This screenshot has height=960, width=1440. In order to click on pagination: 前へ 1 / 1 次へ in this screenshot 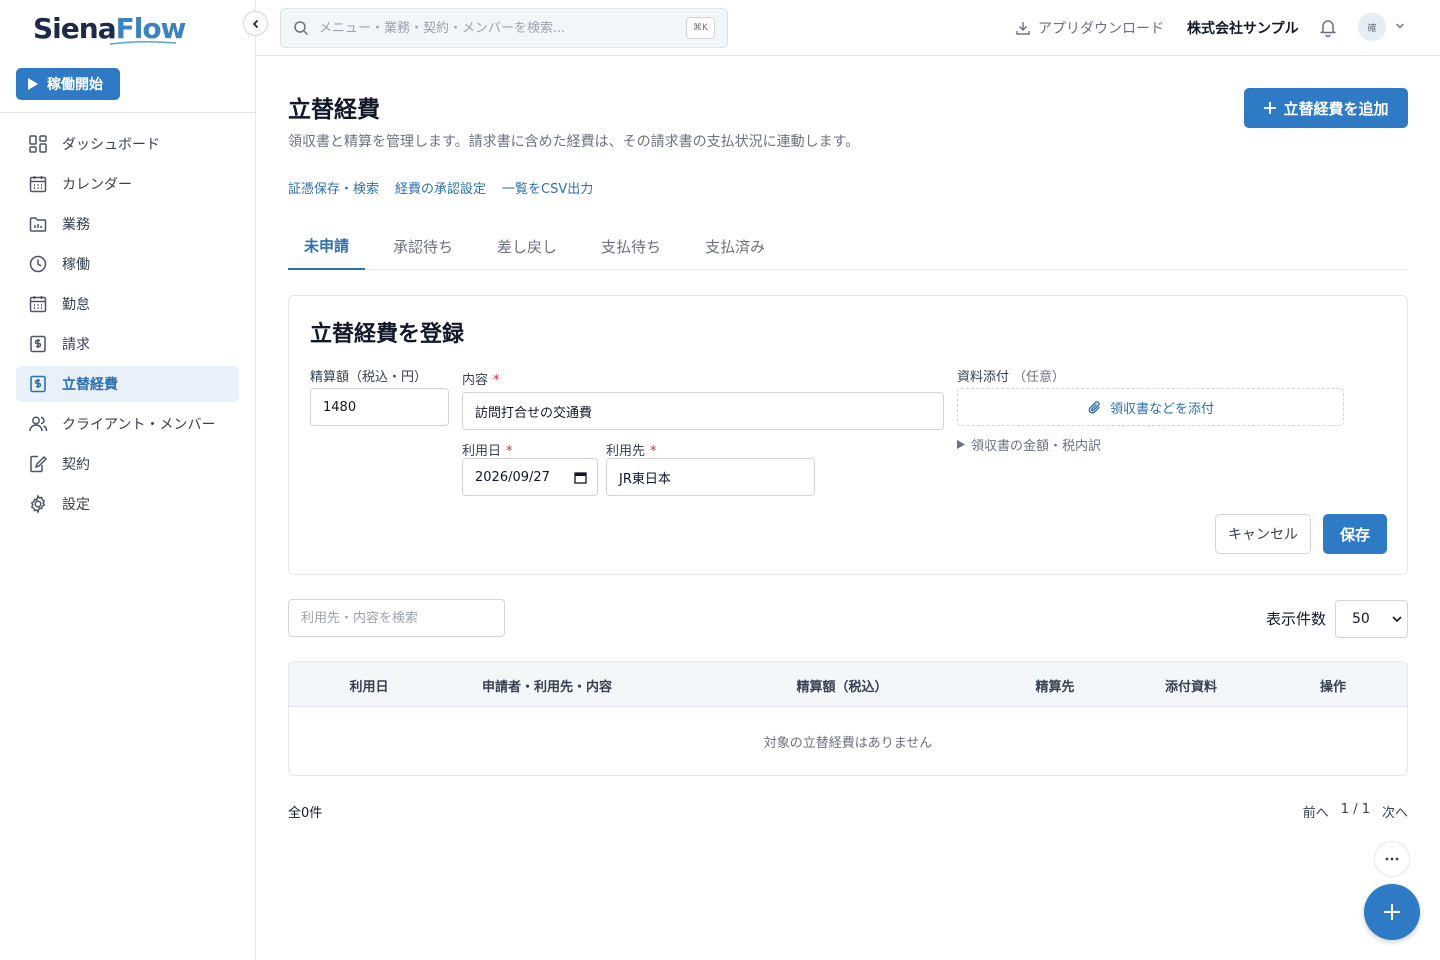, I will do `click(1355, 811)`.